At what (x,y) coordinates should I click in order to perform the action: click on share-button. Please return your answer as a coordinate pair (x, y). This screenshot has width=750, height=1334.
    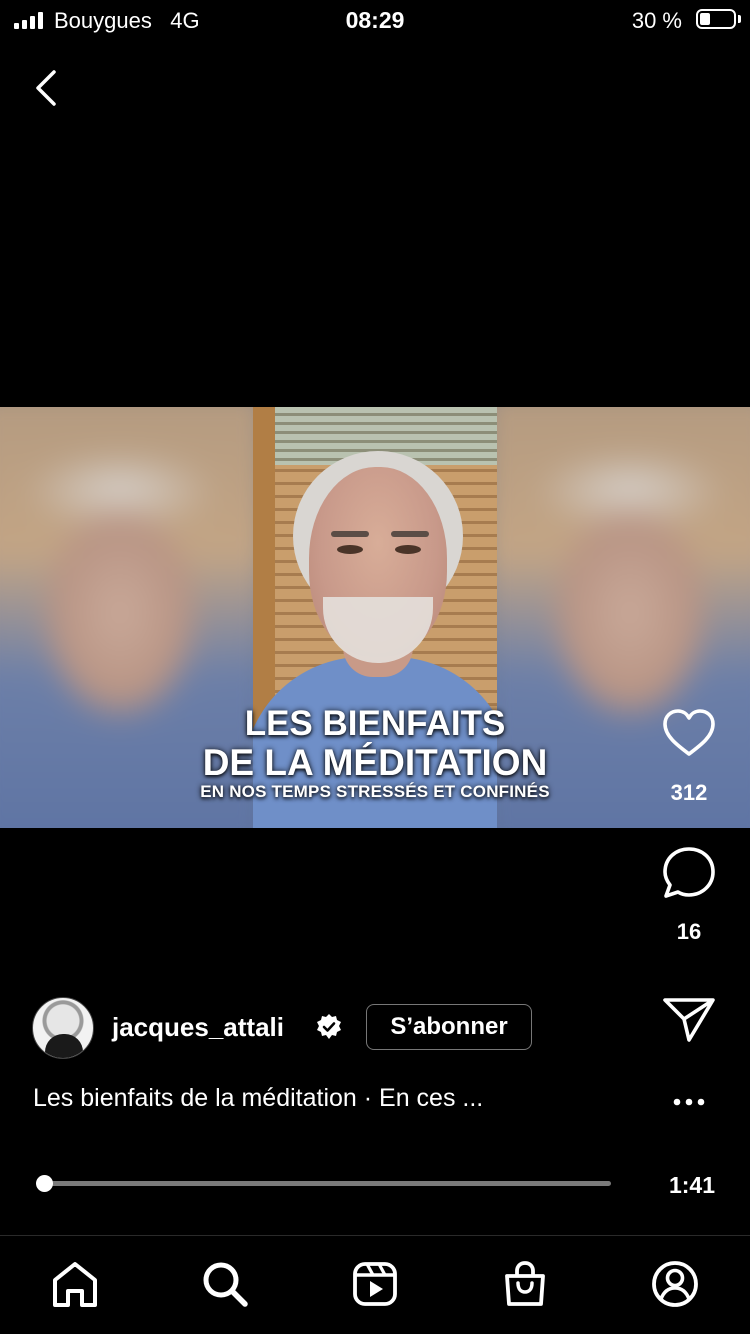
    Looking at the image, I should click on (689, 1020).